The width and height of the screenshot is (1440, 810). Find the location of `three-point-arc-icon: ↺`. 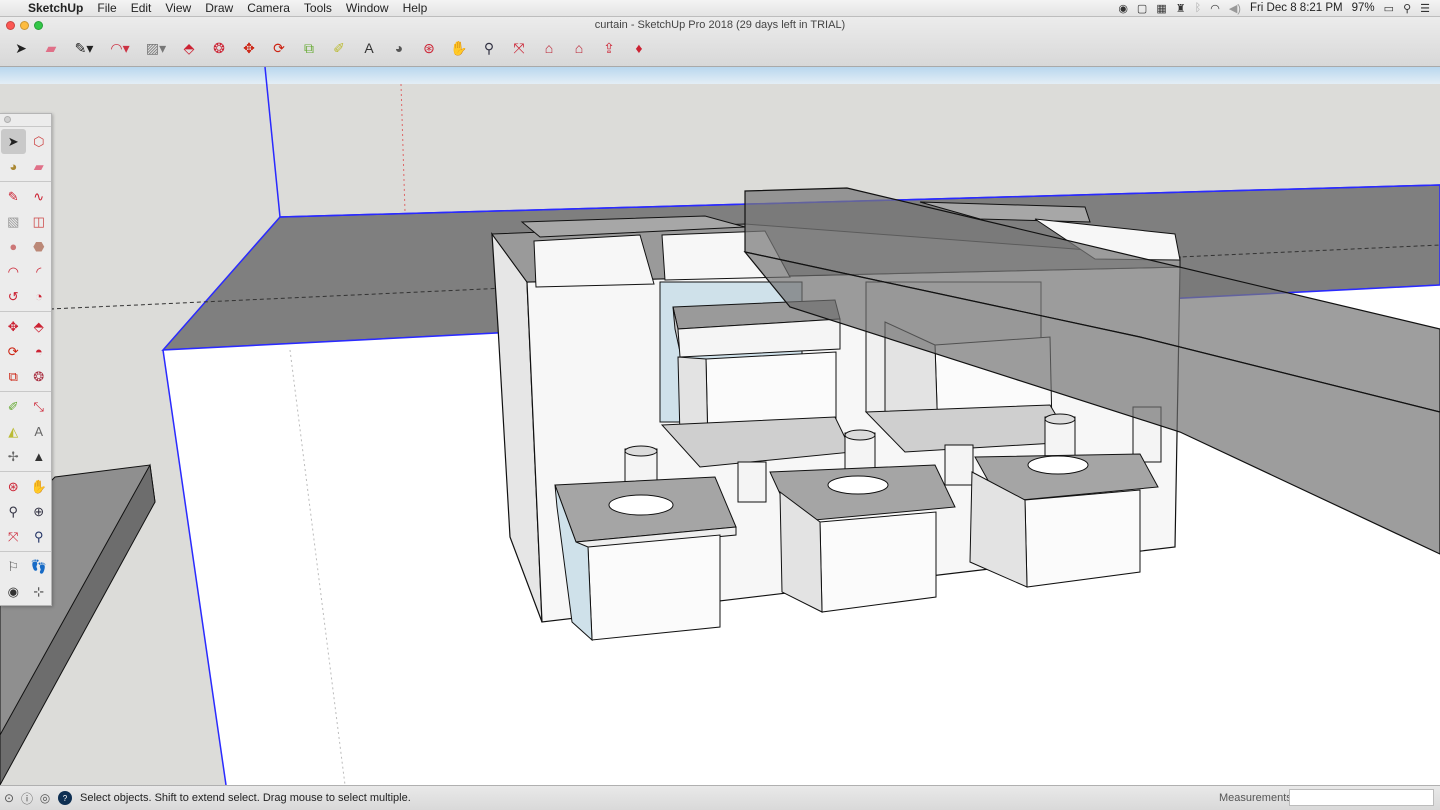

three-point-arc-icon: ↺ is located at coordinates (13, 296).